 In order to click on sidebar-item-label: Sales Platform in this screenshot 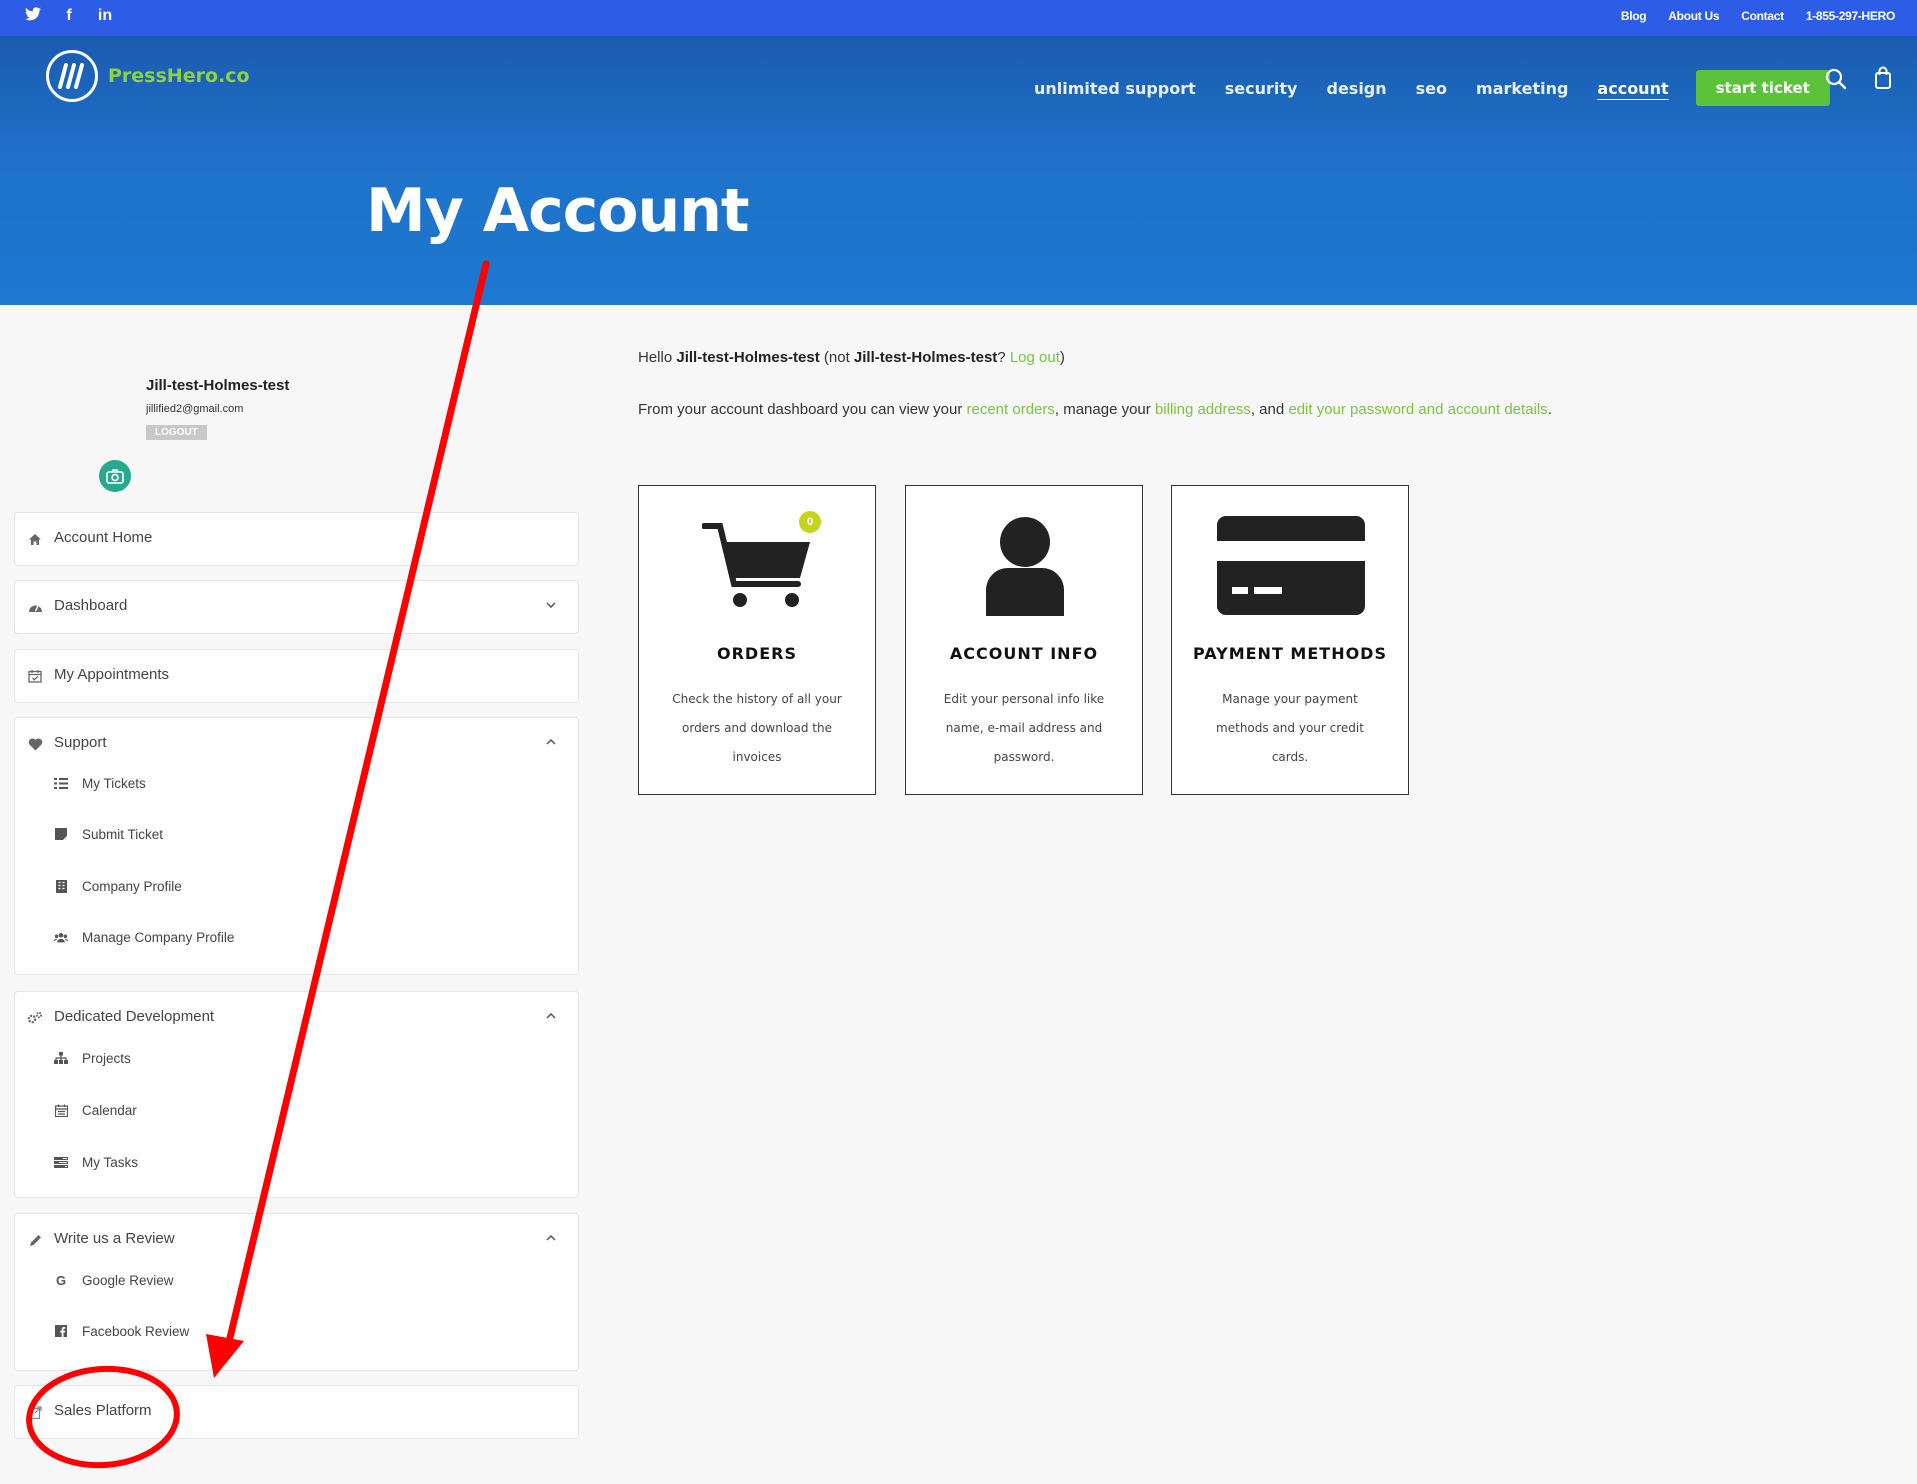, I will do `click(103, 1410)`.